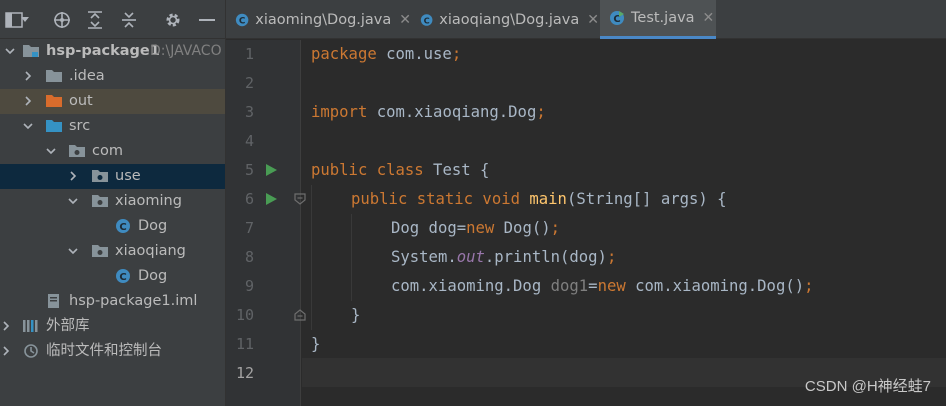  What do you see at coordinates (249, 170) in the screenshot?
I see `line-number: 5` at bounding box center [249, 170].